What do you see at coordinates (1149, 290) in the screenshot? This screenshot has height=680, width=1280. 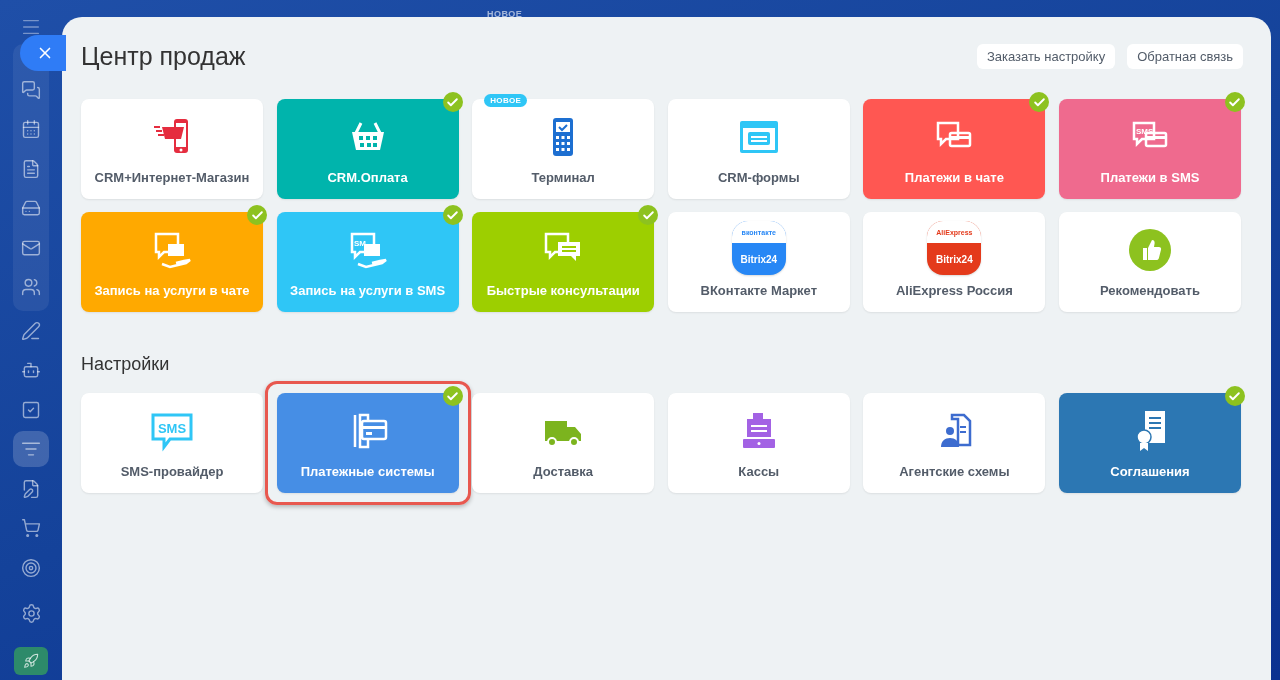 I see `tile-label: Рекомендовать` at bounding box center [1149, 290].